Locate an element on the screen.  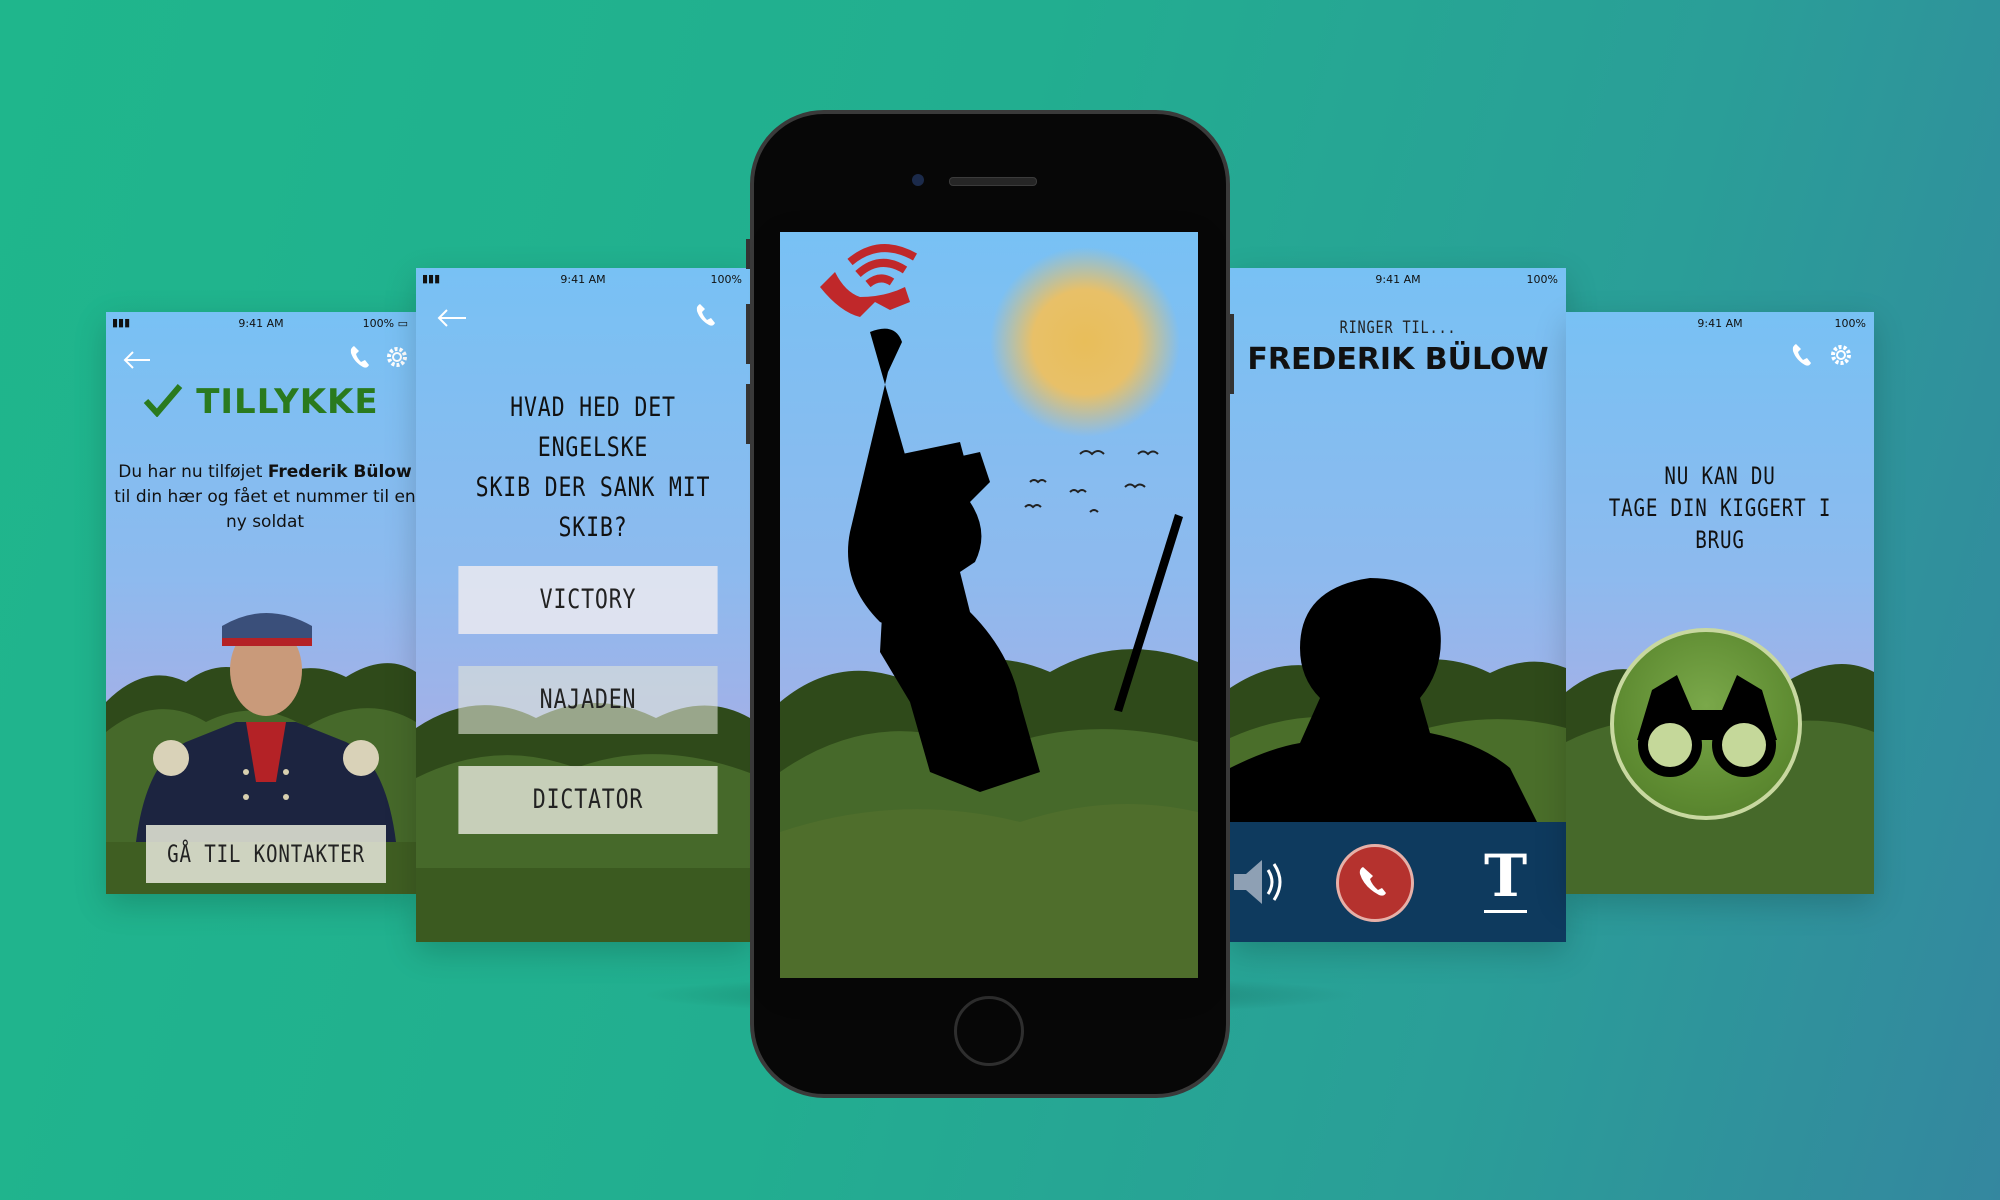
soldier-photo is located at coordinates (266, 727).